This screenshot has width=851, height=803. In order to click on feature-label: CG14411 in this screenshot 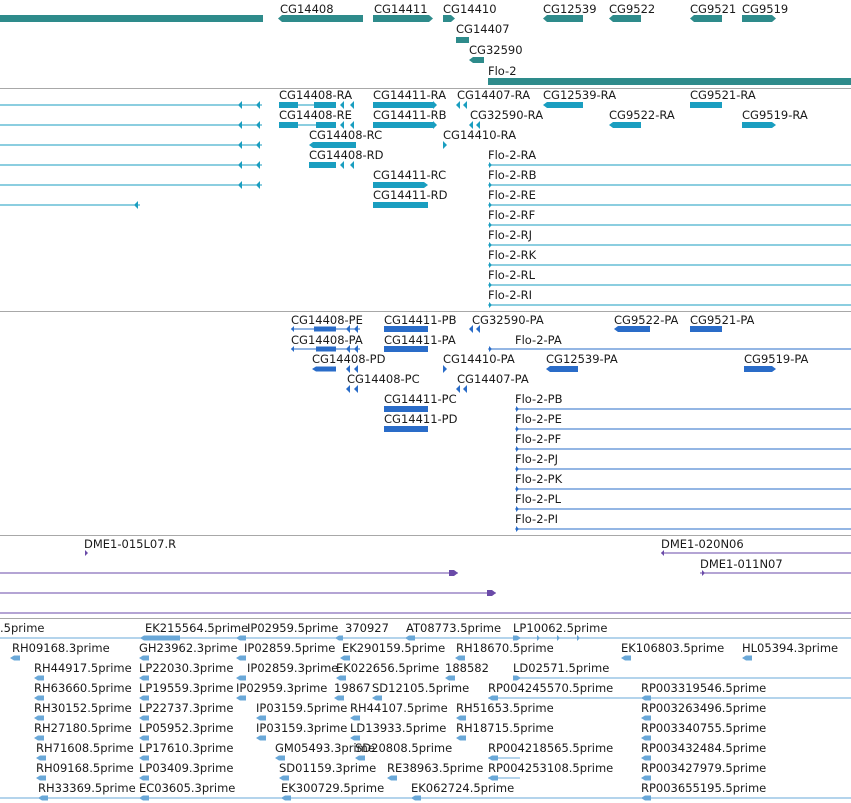, I will do `click(401, 9)`.